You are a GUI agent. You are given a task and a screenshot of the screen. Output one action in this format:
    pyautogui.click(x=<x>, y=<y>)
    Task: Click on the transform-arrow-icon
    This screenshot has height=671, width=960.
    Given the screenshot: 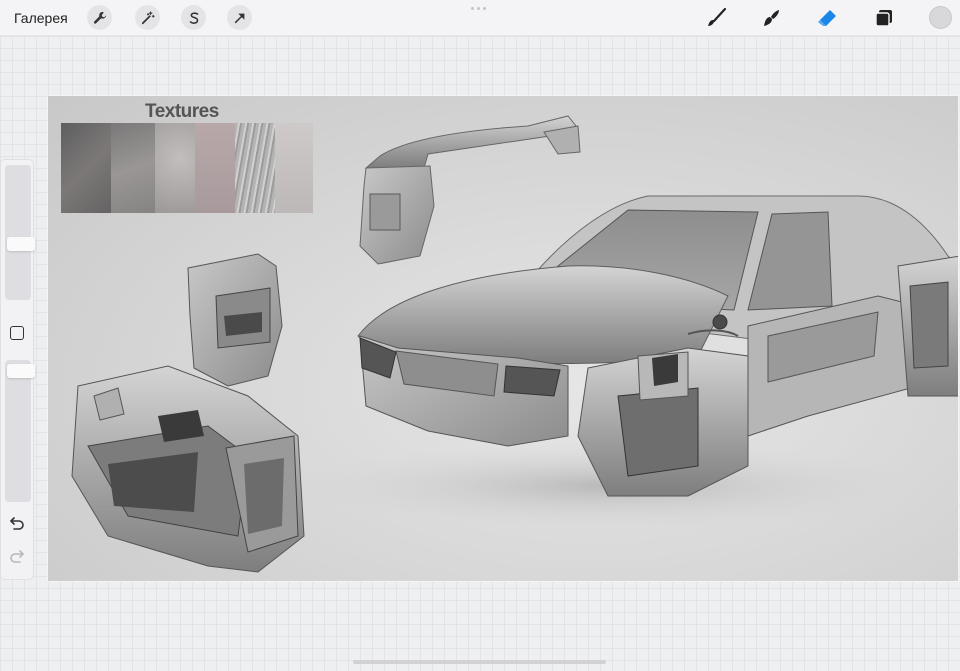 What is the action you would take?
    pyautogui.click(x=239, y=18)
    